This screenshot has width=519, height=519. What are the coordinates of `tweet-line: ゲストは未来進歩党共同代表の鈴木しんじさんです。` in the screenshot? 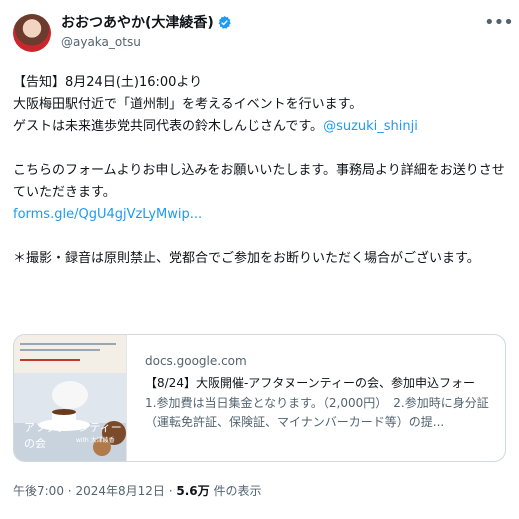 It's located at (168, 126).